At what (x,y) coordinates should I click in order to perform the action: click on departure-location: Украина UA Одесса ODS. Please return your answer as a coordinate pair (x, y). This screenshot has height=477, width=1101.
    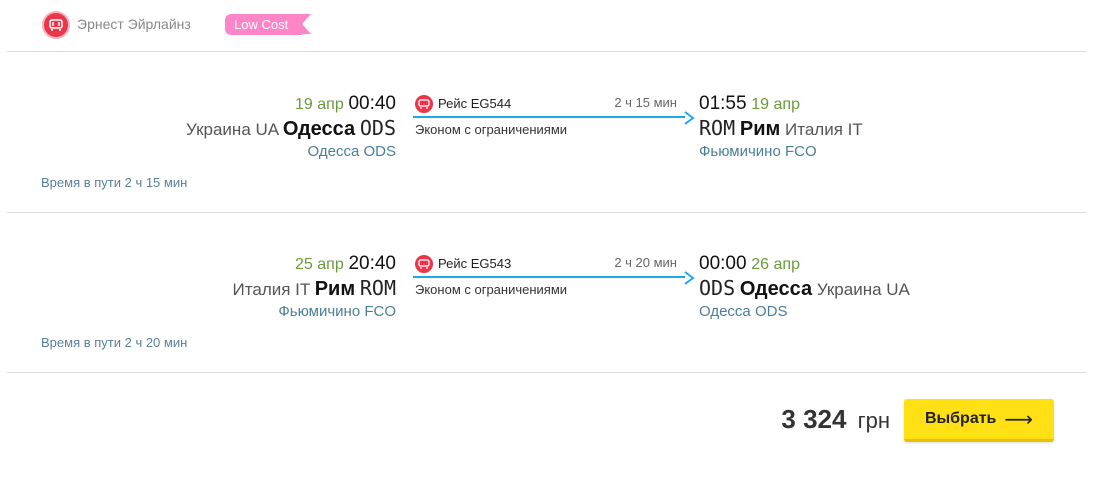
    Looking at the image, I should click on (291, 128).